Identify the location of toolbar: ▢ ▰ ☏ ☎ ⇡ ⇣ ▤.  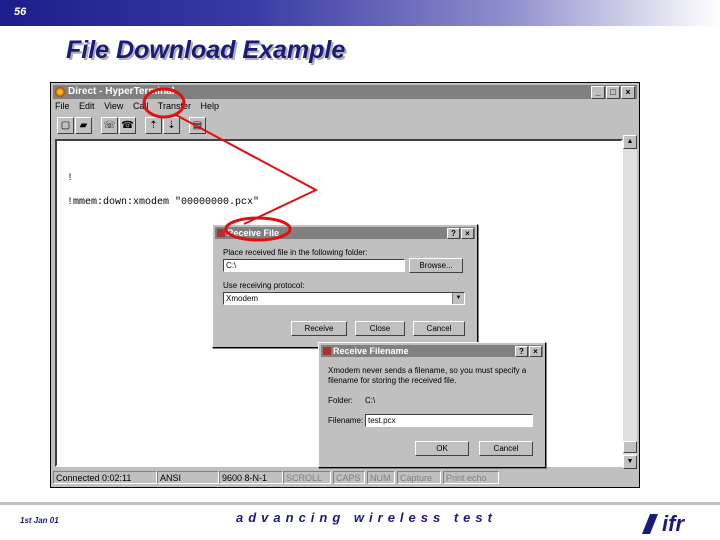
(132, 126).